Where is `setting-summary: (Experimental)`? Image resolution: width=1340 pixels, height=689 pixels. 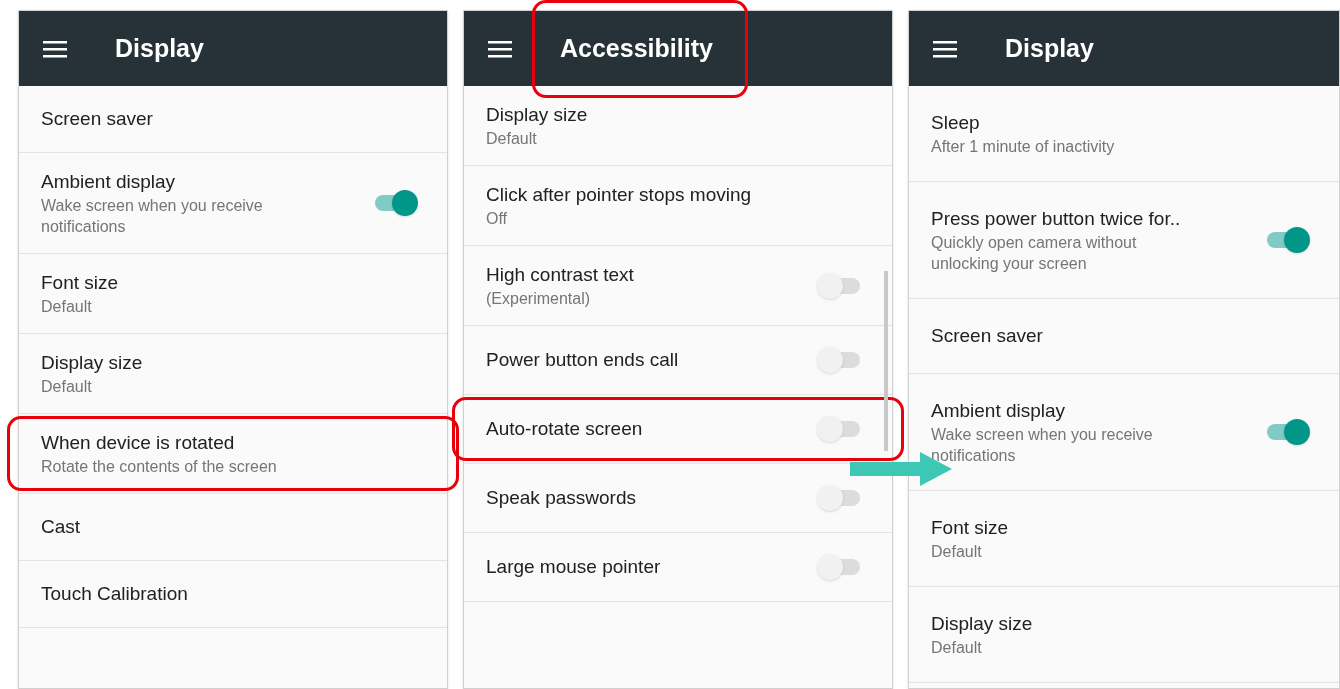 setting-summary: (Experimental) is located at coordinates (539, 299).